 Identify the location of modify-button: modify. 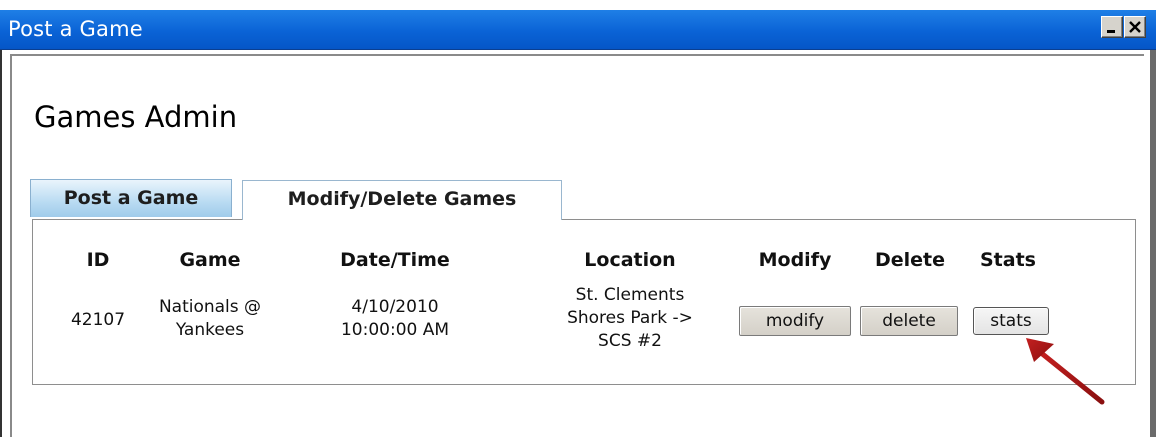
(795, 321).